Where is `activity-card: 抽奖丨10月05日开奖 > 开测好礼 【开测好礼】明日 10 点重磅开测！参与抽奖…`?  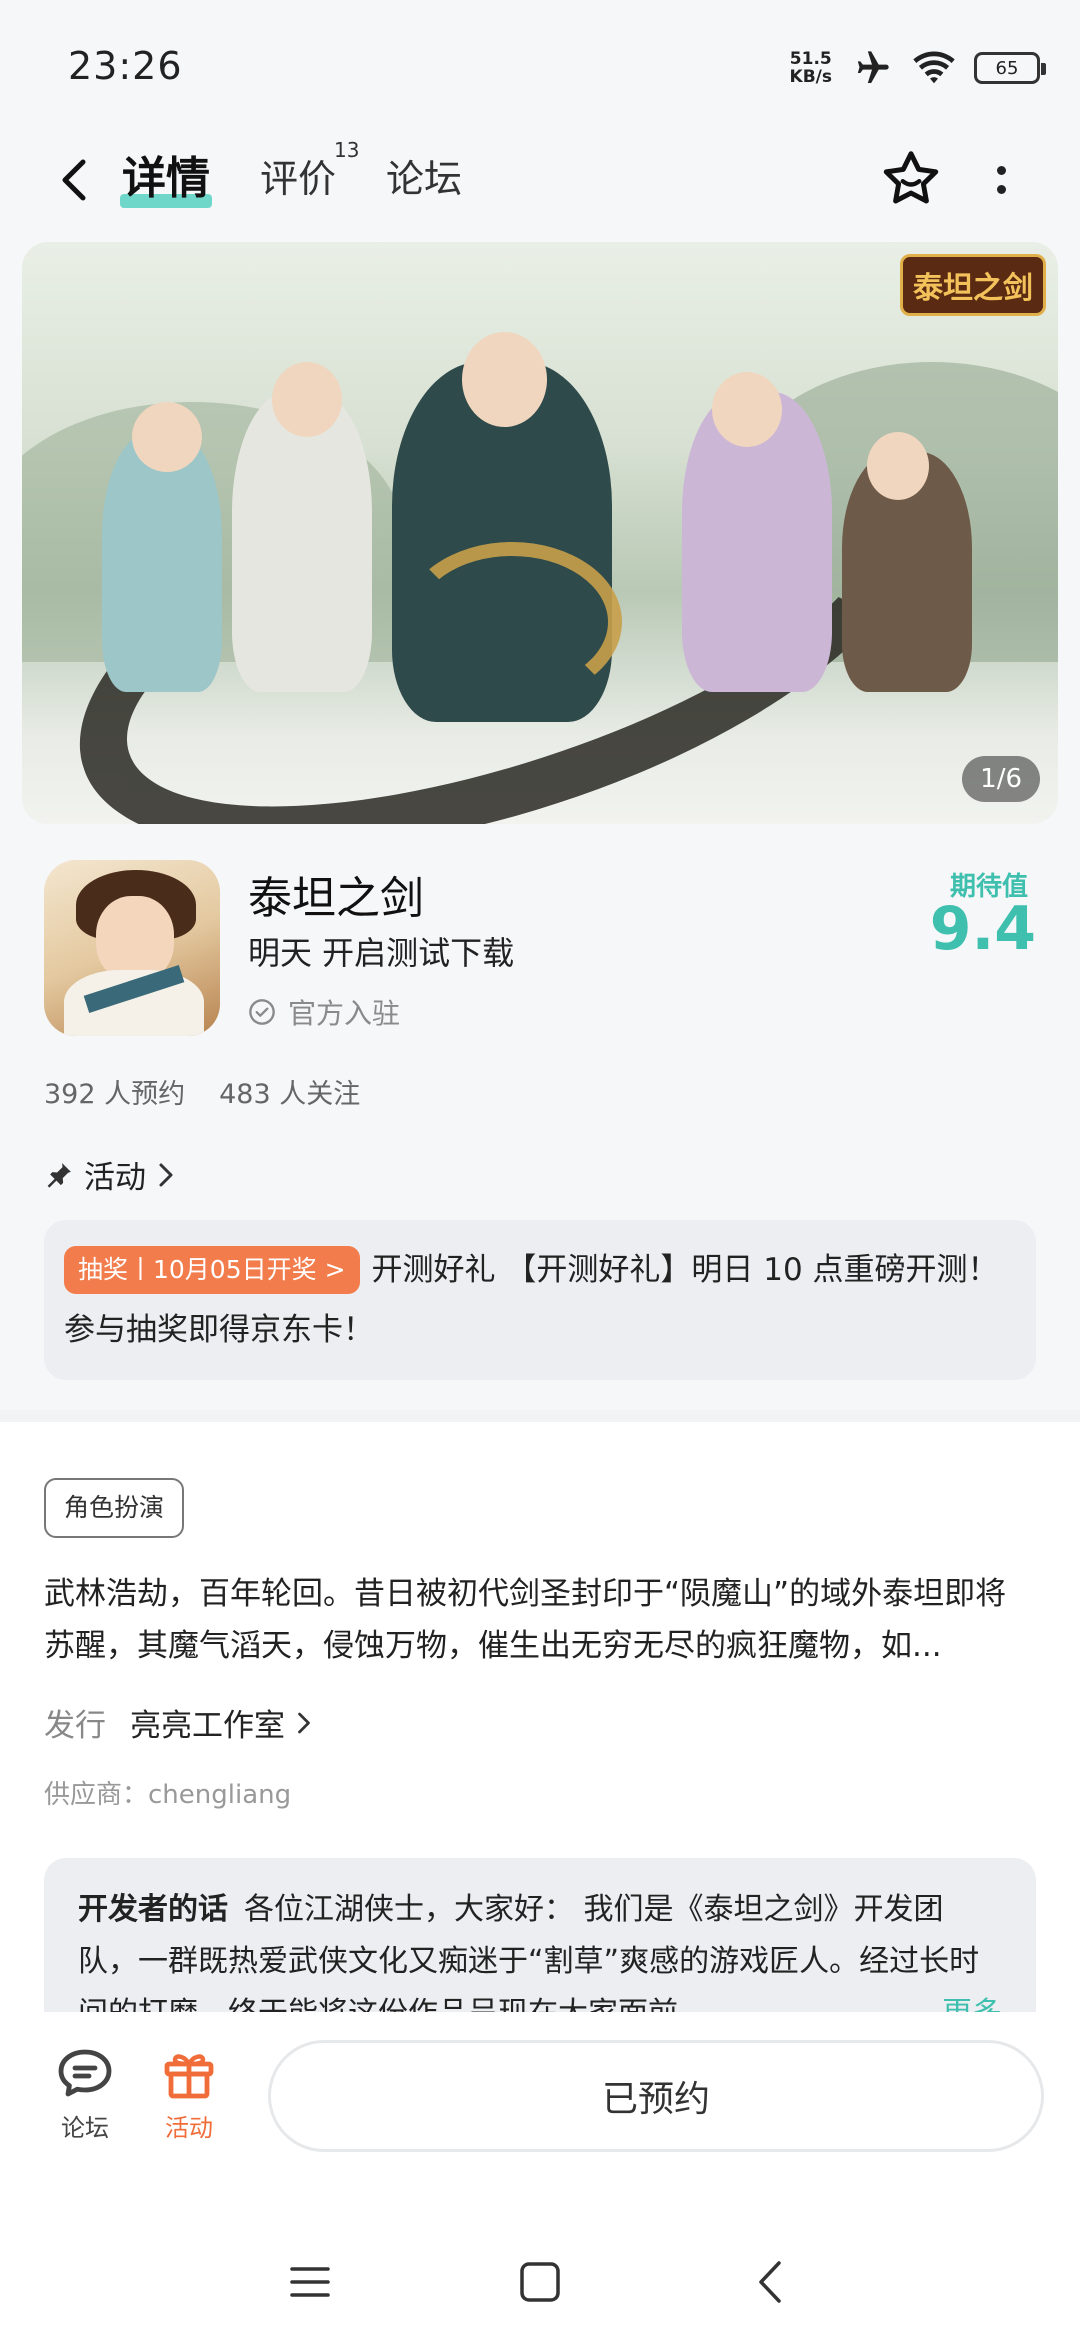 activity-card: 抽奖丨10月05日开奖 > 开测好礼 【开测好礼】明日 10 点重磅开测！参与抽奖… is located at coordinates (540, 1300).